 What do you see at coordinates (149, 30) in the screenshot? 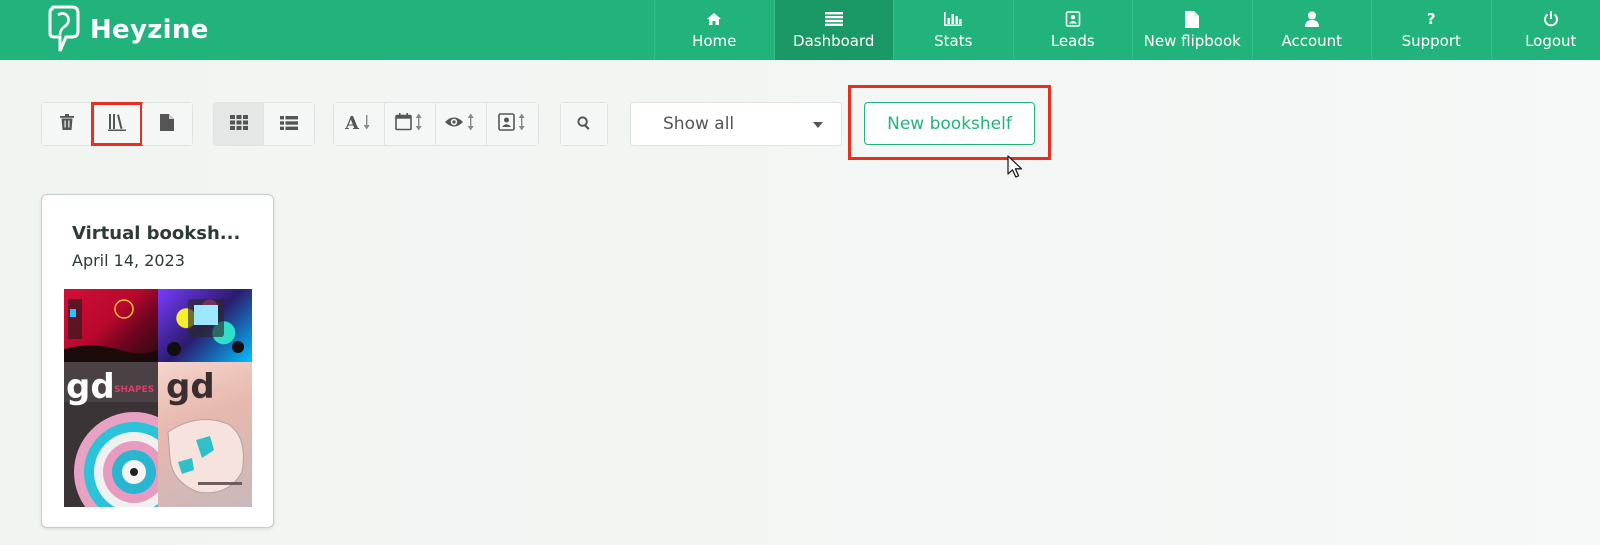
I see `brand-name: Heyzine` at bounding box center [149, 30].